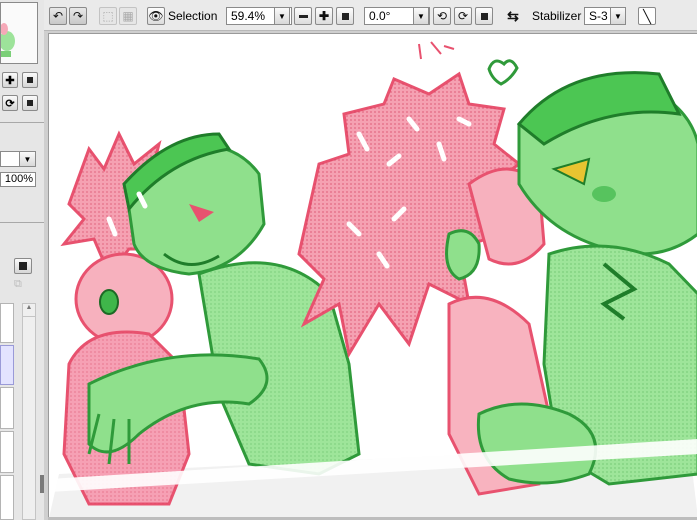  I want to click on zoom-out-button, so click(303, 16).